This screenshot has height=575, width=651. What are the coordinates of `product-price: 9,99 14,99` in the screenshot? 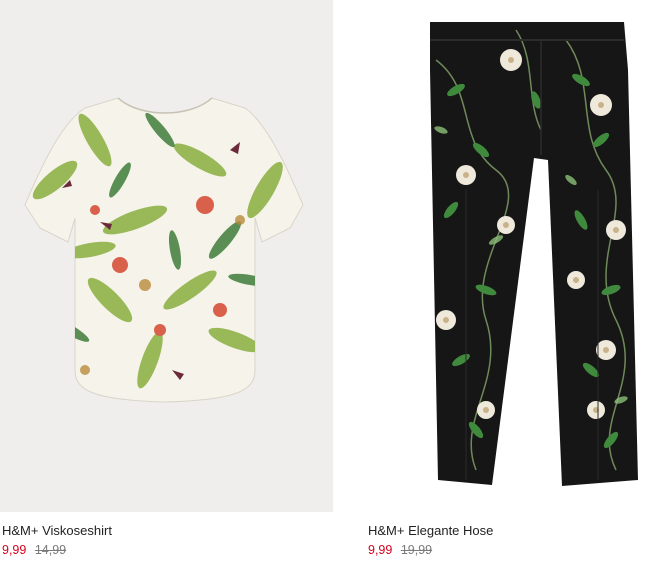 It's located at (34, 550).